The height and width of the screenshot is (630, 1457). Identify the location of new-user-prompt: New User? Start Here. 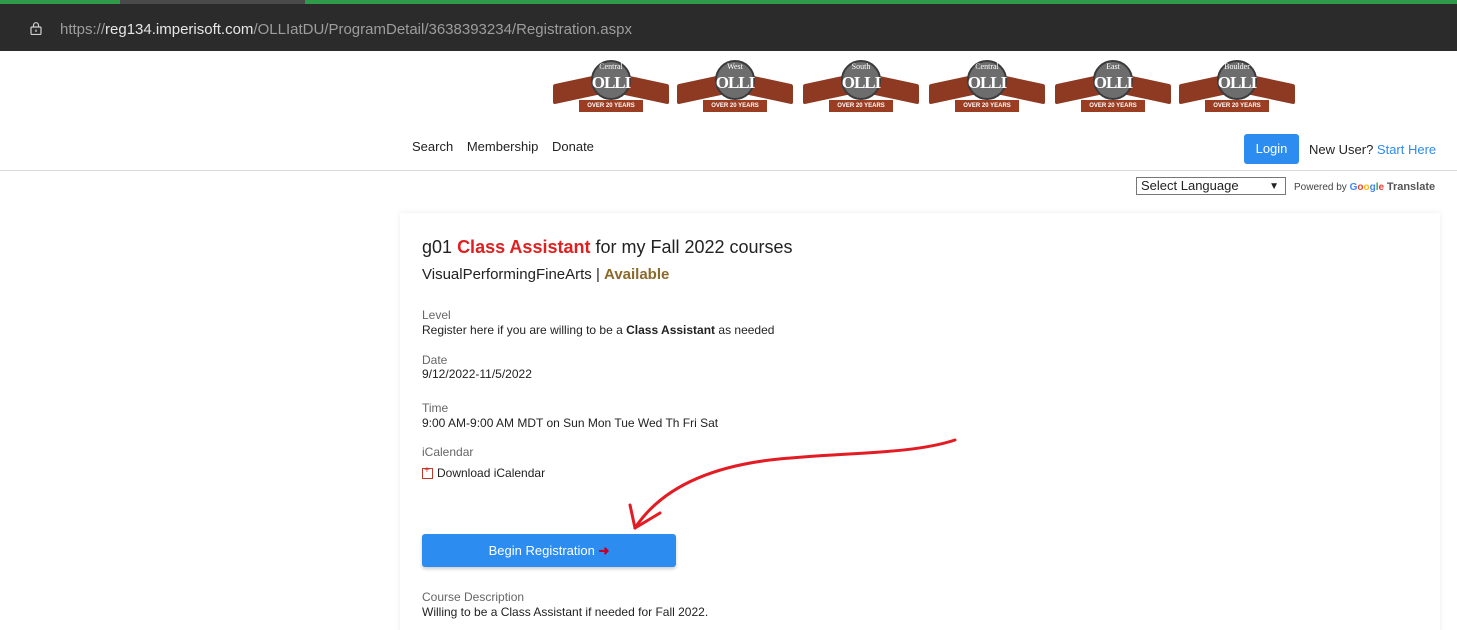
(1372, 149).